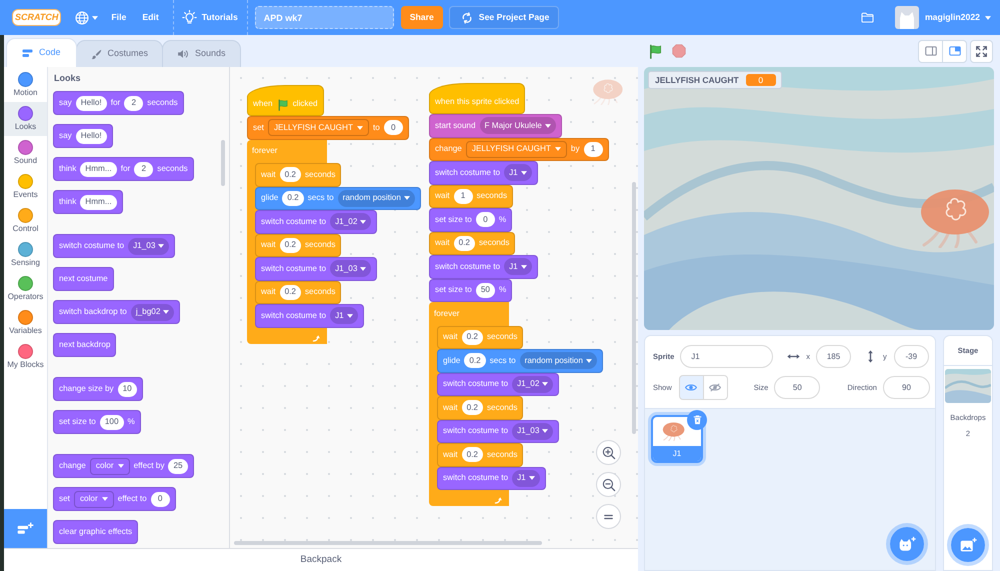  What do you see at coordinates (25, 323) in the screenshot?
I see `category-item: Variables` at bounding box center [25, 323].